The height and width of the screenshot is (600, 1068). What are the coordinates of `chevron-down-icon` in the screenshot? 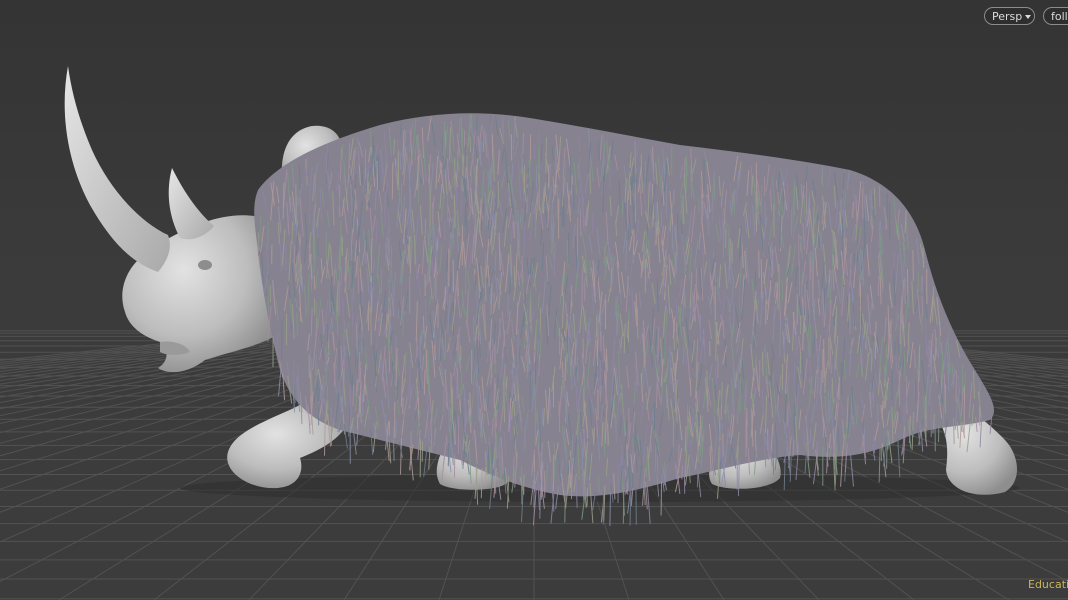 It's located at (1028, 17).